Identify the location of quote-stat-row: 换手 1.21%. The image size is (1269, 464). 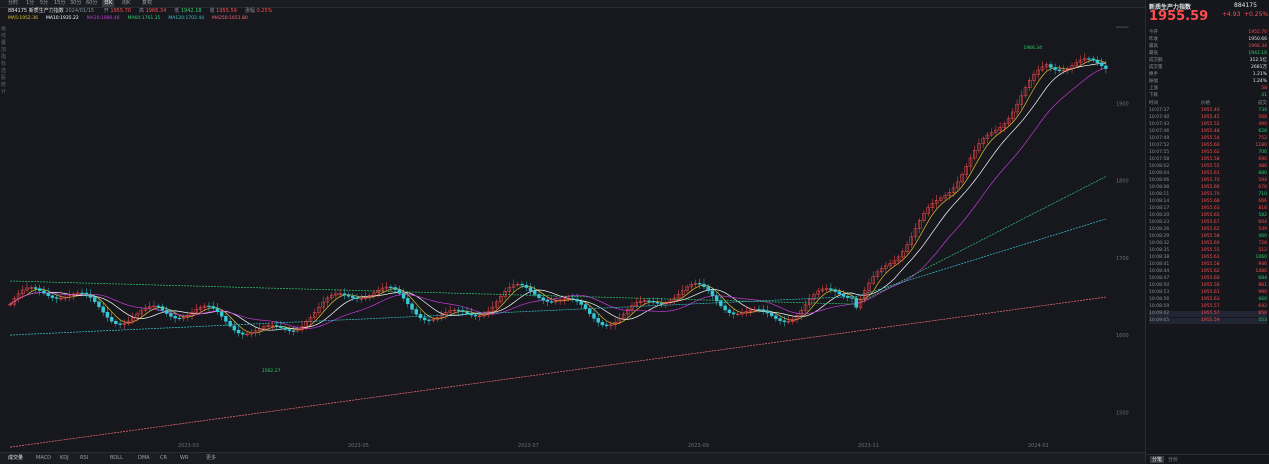
(1208, 74).